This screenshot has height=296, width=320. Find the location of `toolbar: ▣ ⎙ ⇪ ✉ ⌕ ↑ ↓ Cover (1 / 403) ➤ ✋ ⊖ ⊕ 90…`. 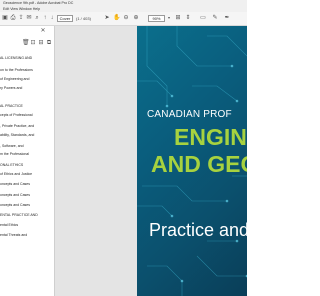

toolbar: ▣ ⎙ ⇪ ✉ ⌕ ↑ ↓ Cover (1 / 403) ➤ ✋ ⊖ ⊕ 90… is located at coordinates (123, 19).